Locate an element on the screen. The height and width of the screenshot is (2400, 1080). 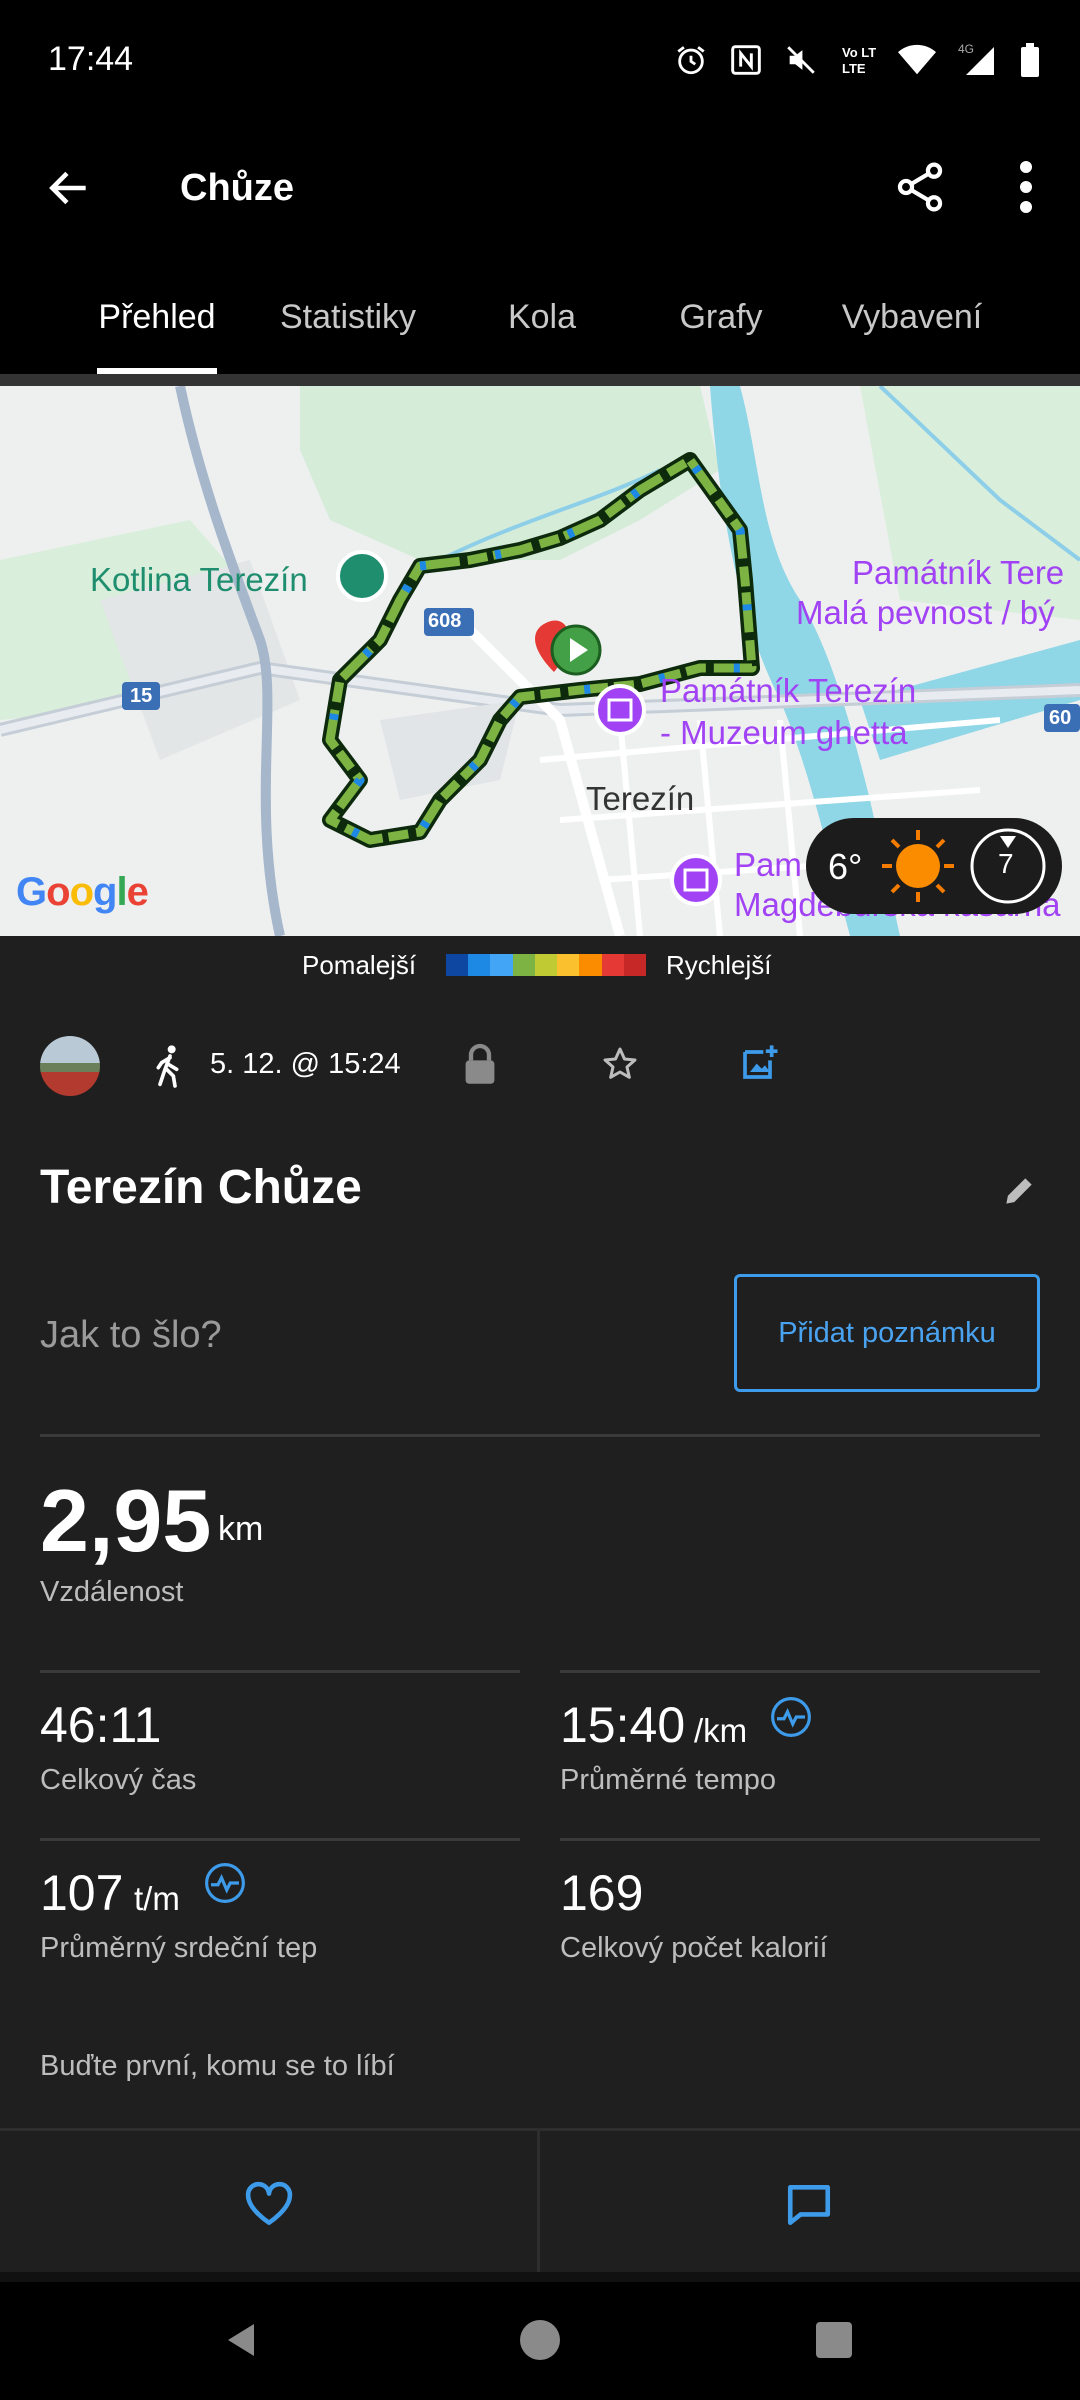
more-vert-icon is located at coordinates (1026, 187).